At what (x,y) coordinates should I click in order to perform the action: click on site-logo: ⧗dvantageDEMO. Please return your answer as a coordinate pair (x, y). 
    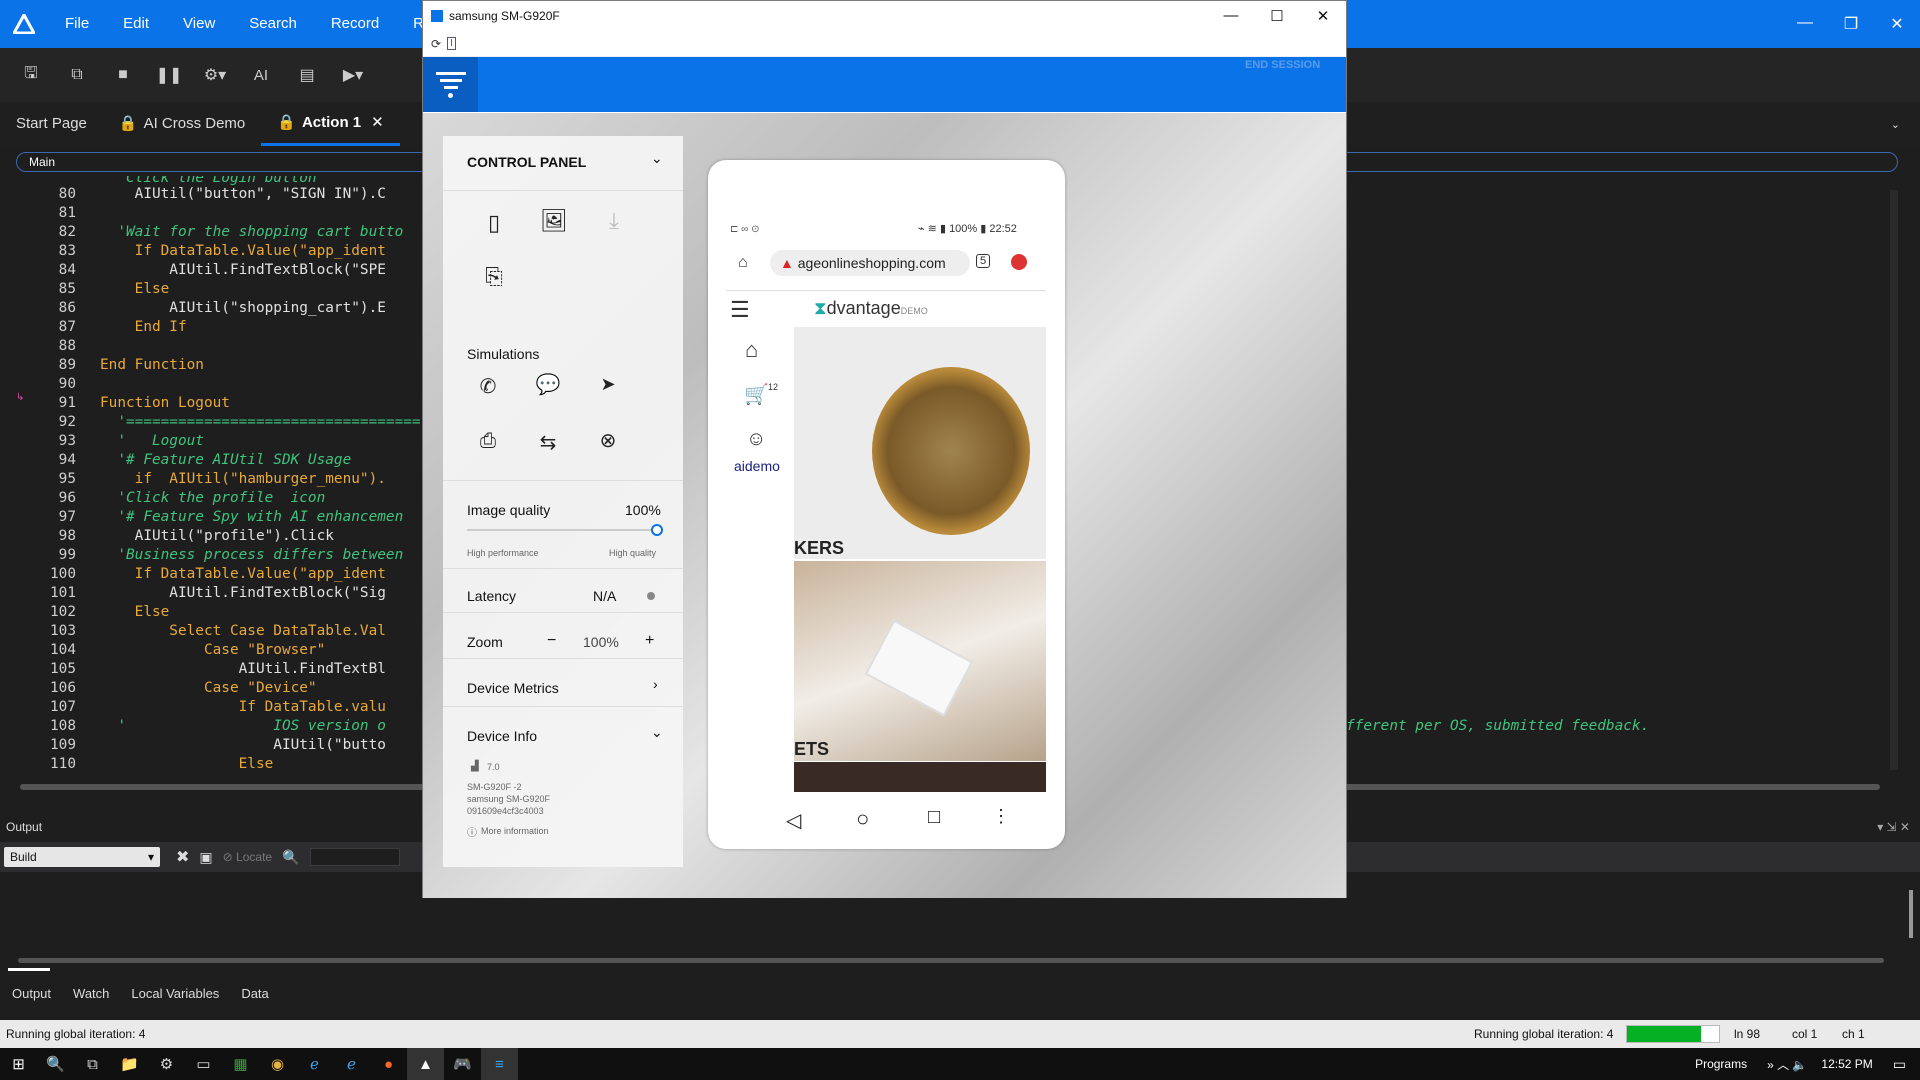
    Looking at the image, I should click on (871, 308).